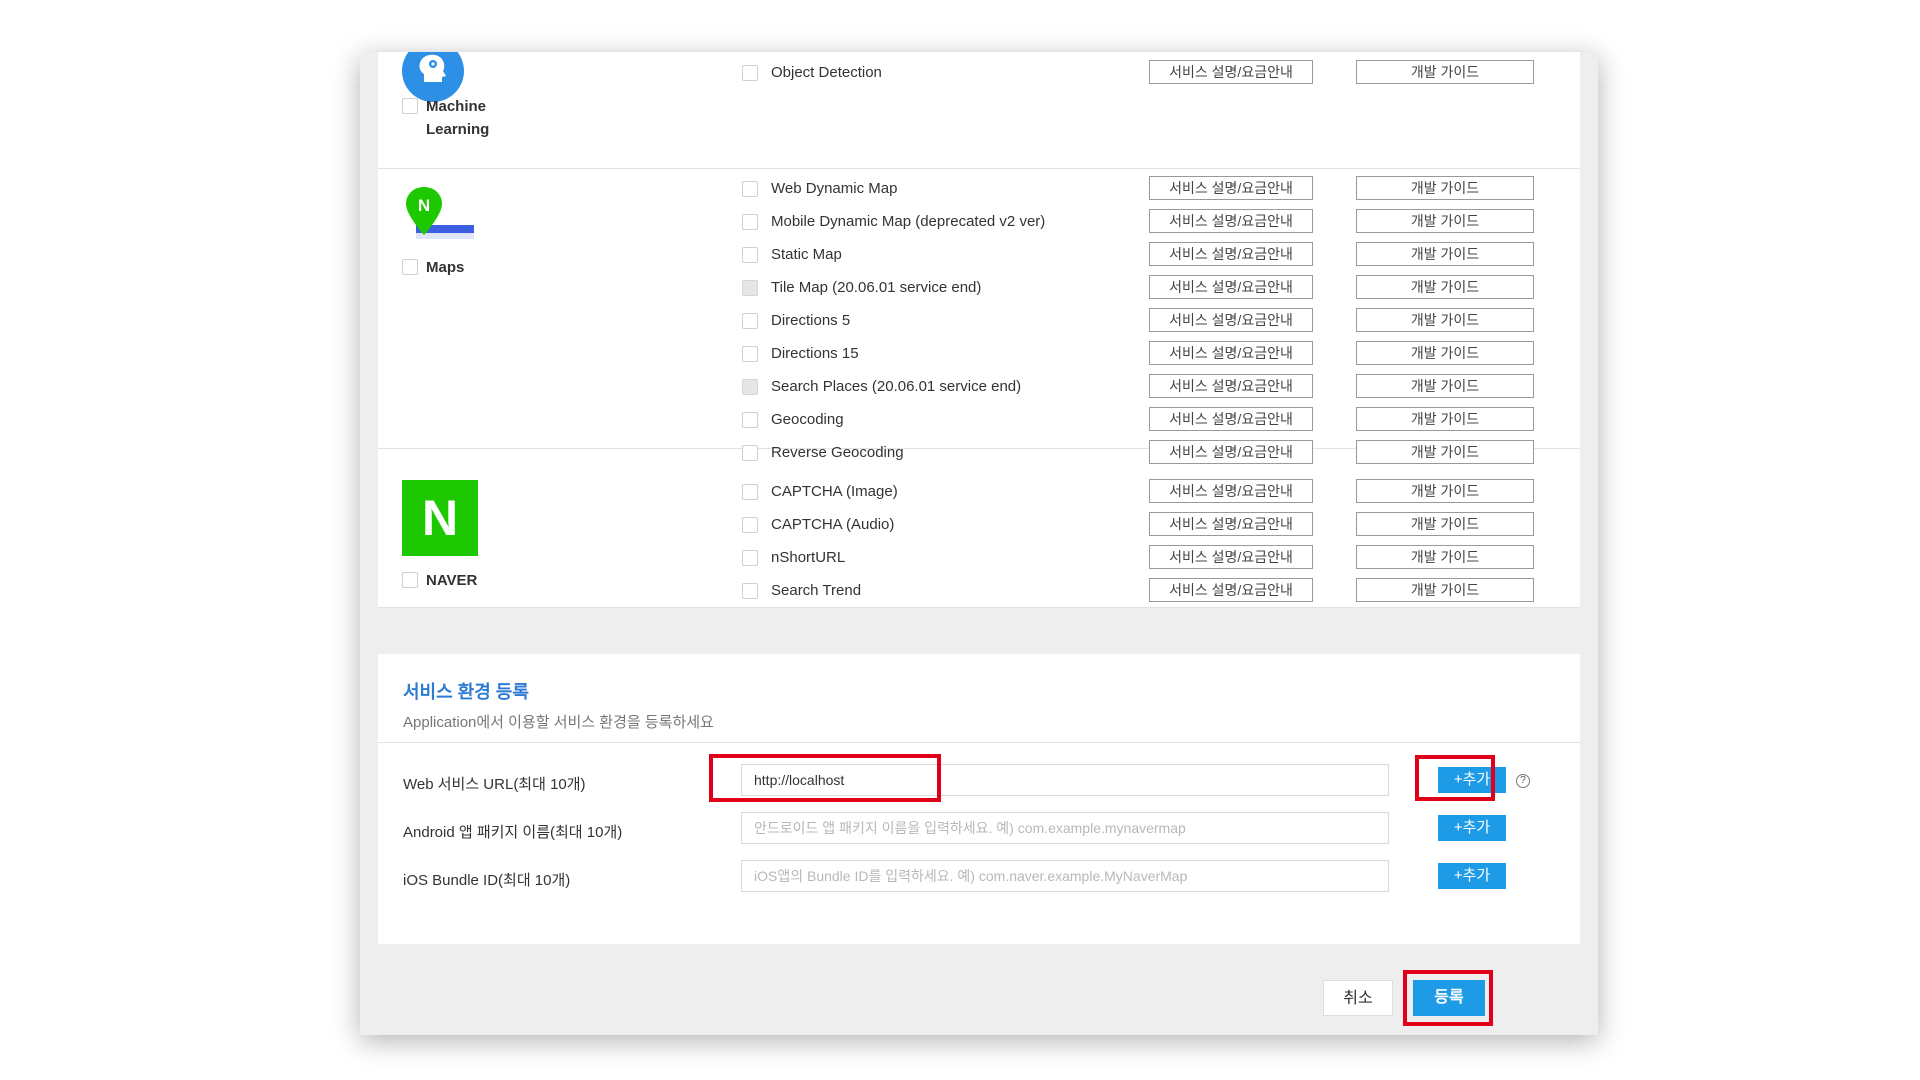 The image size is (1920, 1080). Describe the element at coordinates (1472, 876) in the screenshot. I see `ios-bundle-add-button: +추가` at that location.